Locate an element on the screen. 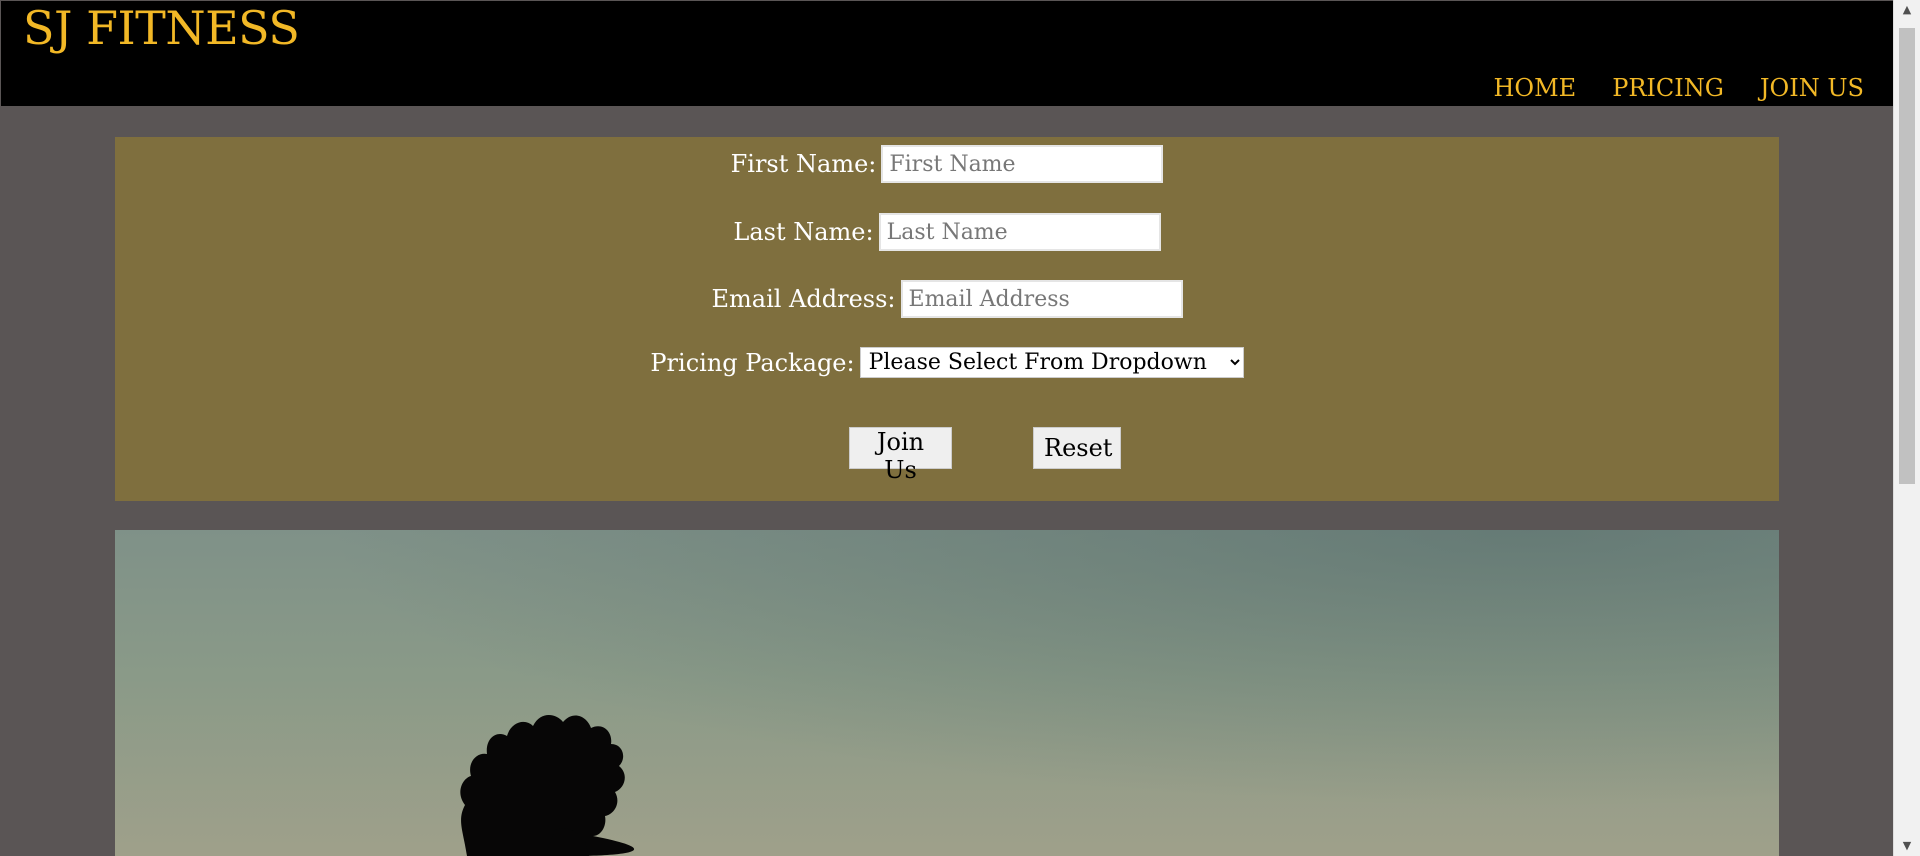 Image resolution: width=1920 pixels, height=856 pixels. email-row: Email Address: is located at coordinates (947, 299).